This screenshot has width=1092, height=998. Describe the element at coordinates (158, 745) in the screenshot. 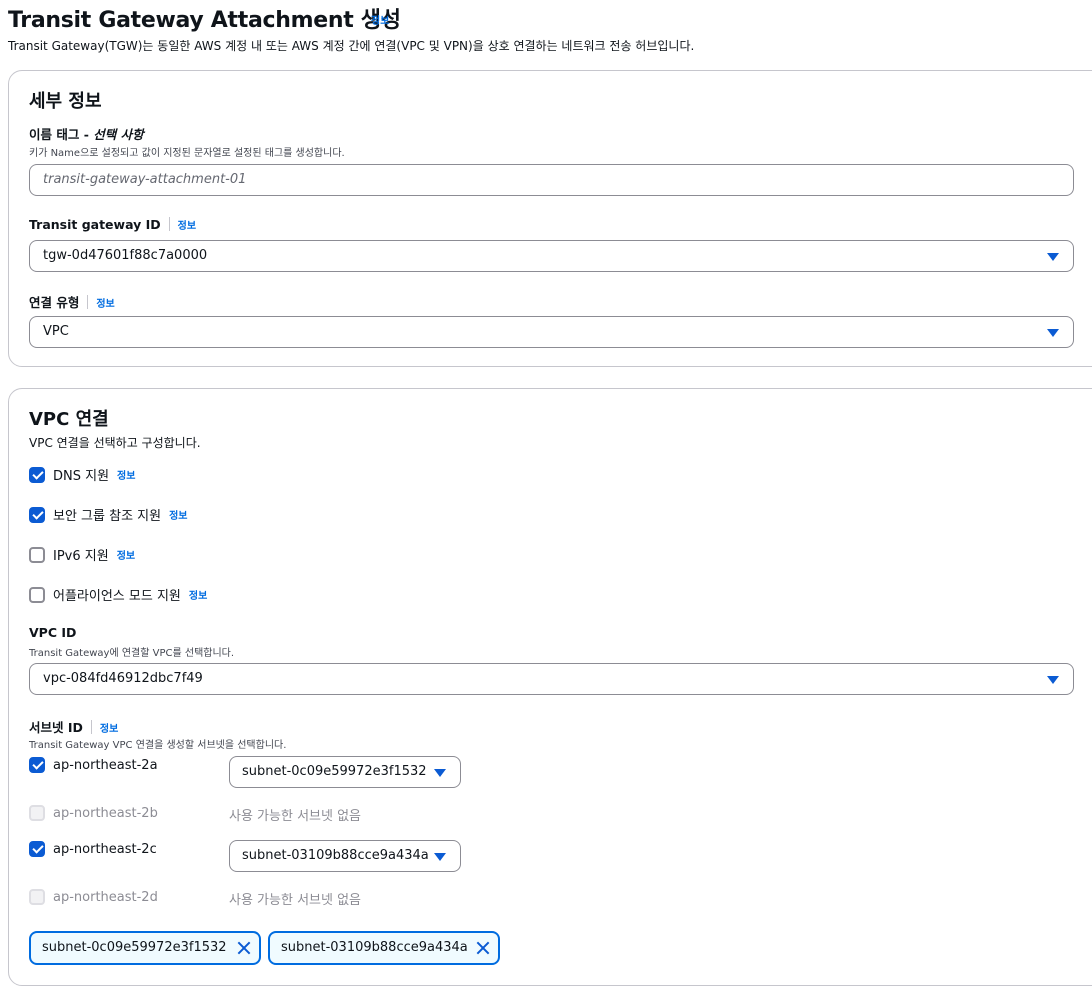

I see `subnet-id-hint: Transit Gateway VPC 연결을 생성할 서브넷을 선택합니다.` at that location.